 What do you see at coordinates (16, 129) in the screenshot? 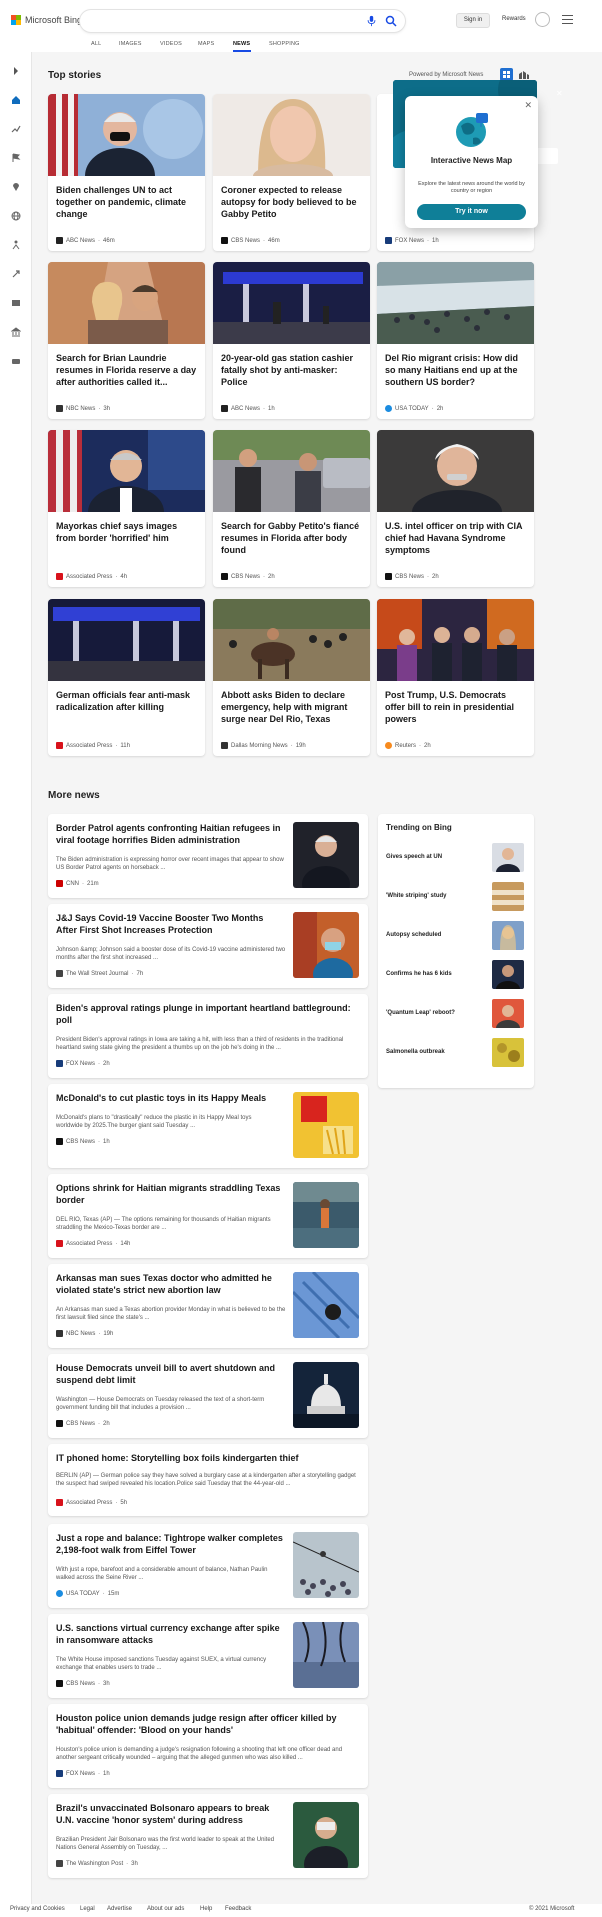
I see `trending-icon` at bounding box center [16, 129].